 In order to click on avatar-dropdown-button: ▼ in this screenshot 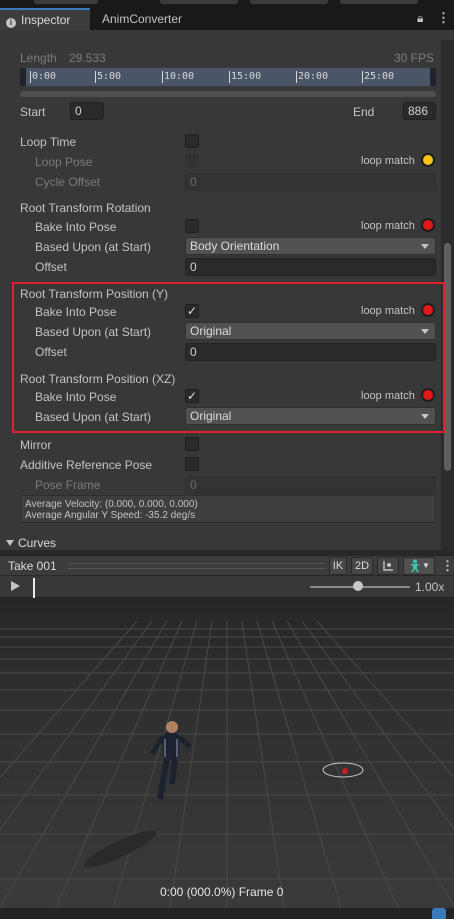, I will do `click(419, 566)`.